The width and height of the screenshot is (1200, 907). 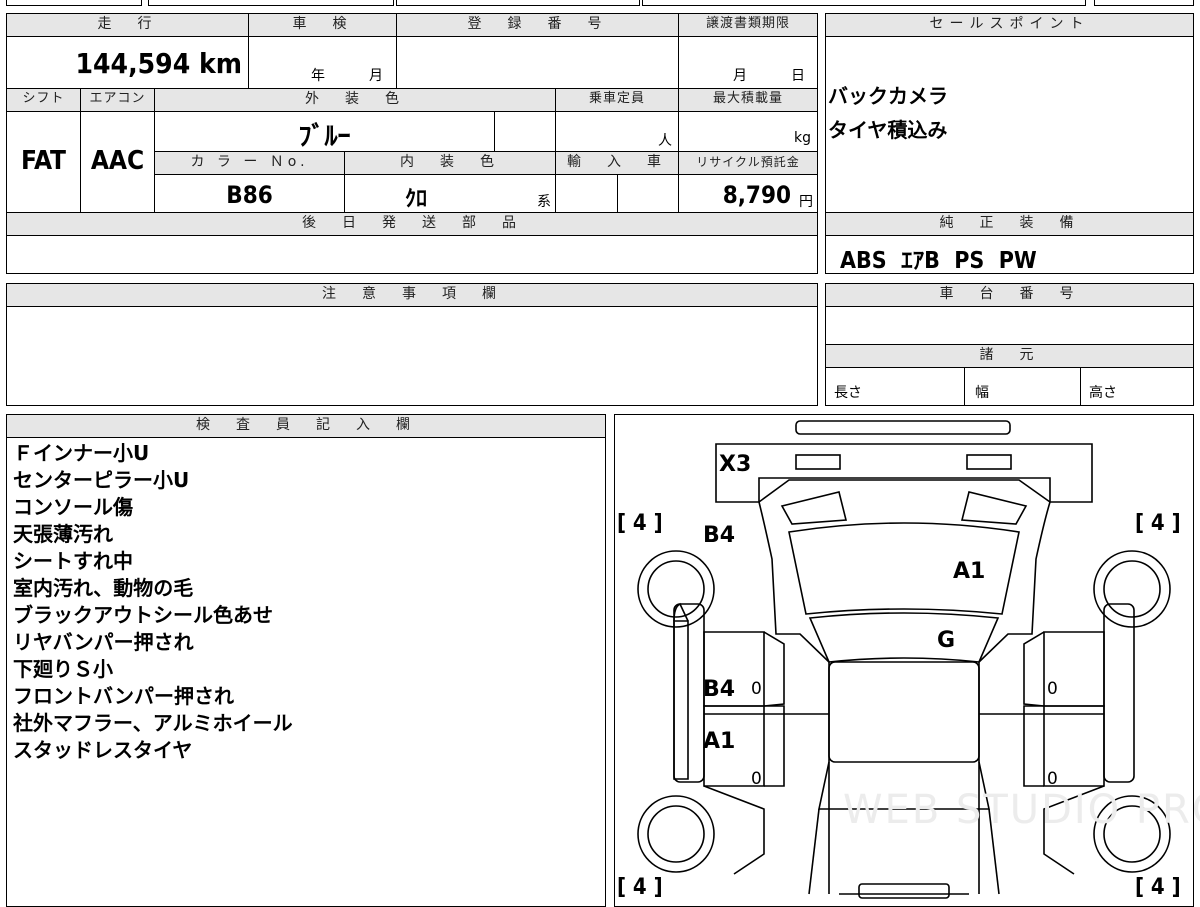 I want to click on equipment-value: ABS ｴｱB PS PW, so click(x=938, y=261).